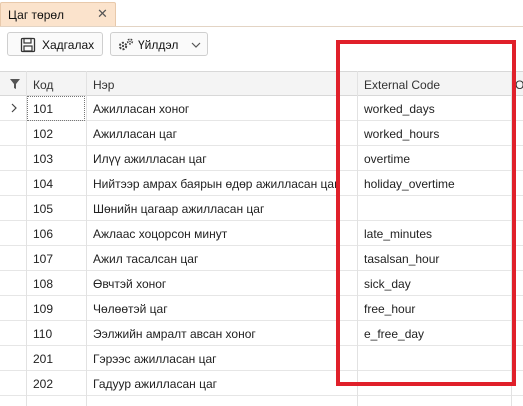  Describe the element at coordinates (28, 45) in the screenshot. I see `save-icon` at that location.